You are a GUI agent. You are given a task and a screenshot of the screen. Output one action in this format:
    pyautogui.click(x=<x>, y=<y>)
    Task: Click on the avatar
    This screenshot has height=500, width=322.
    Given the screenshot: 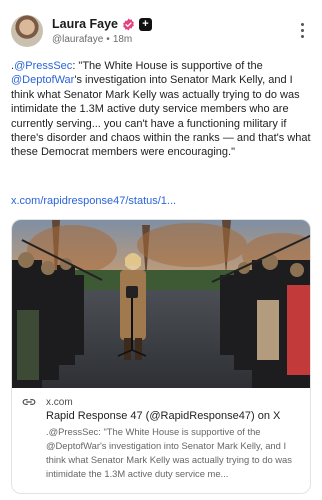 What is the action you would take?
    pyautogui.click(x=27, y=31)
    